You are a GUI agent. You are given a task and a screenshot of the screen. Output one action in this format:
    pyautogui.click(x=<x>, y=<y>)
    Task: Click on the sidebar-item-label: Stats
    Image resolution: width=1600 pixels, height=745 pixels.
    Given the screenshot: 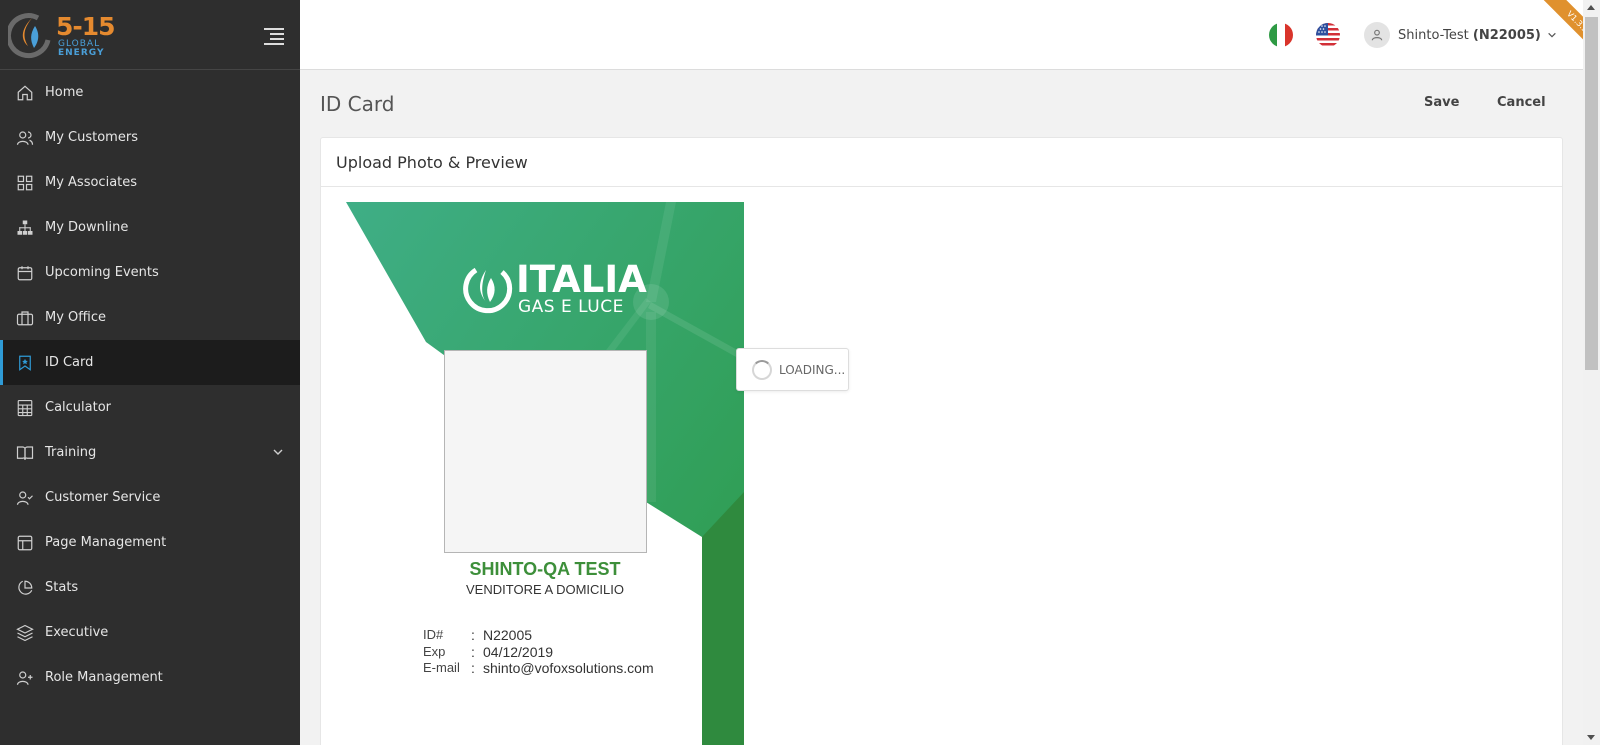 What is the action you would take?
    pyautogui.click(x=62, y=587)
    